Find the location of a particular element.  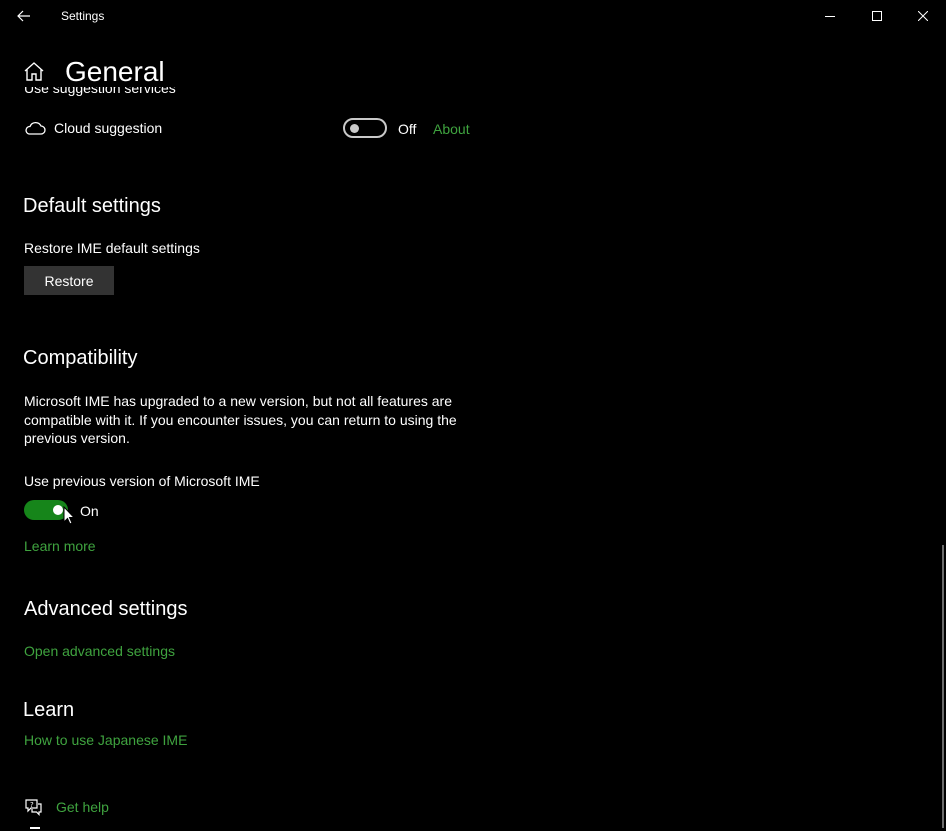

restore-button: Restore is located at coordinates (69, 280).